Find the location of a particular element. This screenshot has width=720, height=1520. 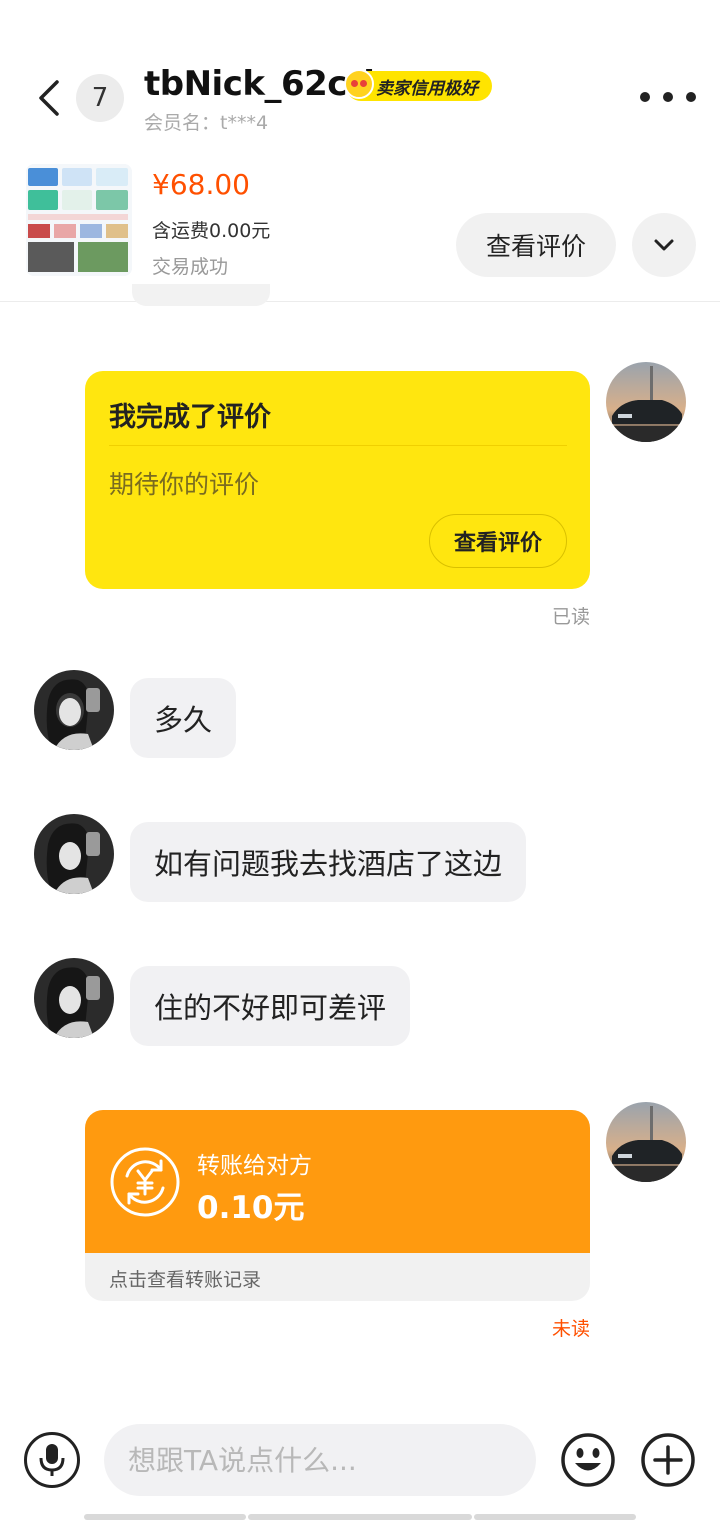

message-input-bar is located at coordinates (360, 1465).